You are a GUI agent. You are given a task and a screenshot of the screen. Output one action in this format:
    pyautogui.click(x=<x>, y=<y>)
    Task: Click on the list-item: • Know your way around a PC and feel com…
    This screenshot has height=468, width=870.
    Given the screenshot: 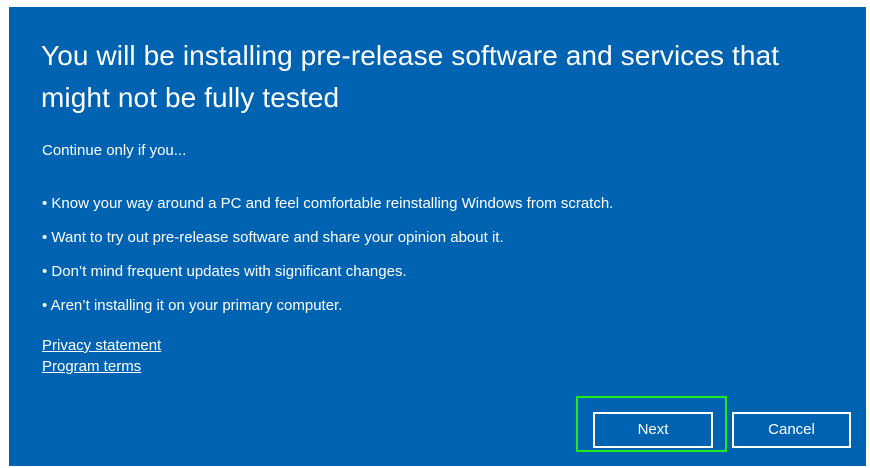 What is the action you would take?
    pyautogui.click(x=328, y=203)
    